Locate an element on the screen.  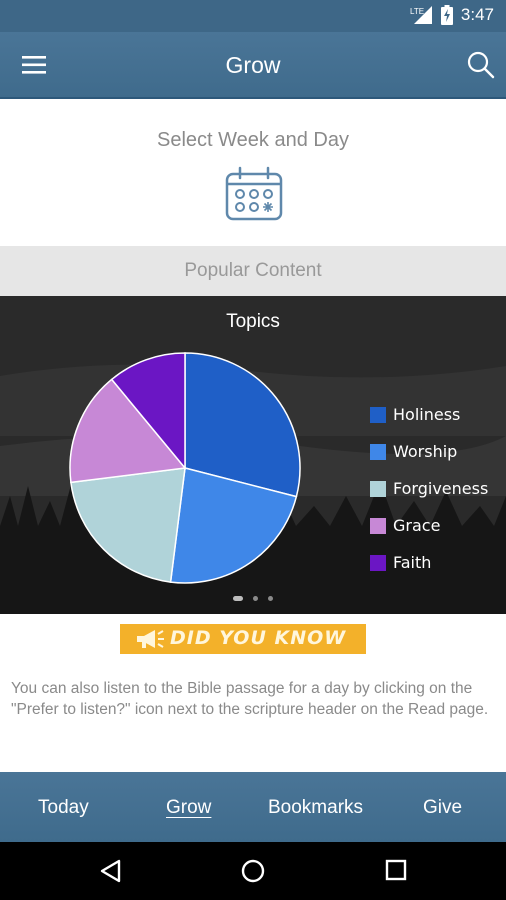
system-navigation-bar is located at coordinates (253, 871).